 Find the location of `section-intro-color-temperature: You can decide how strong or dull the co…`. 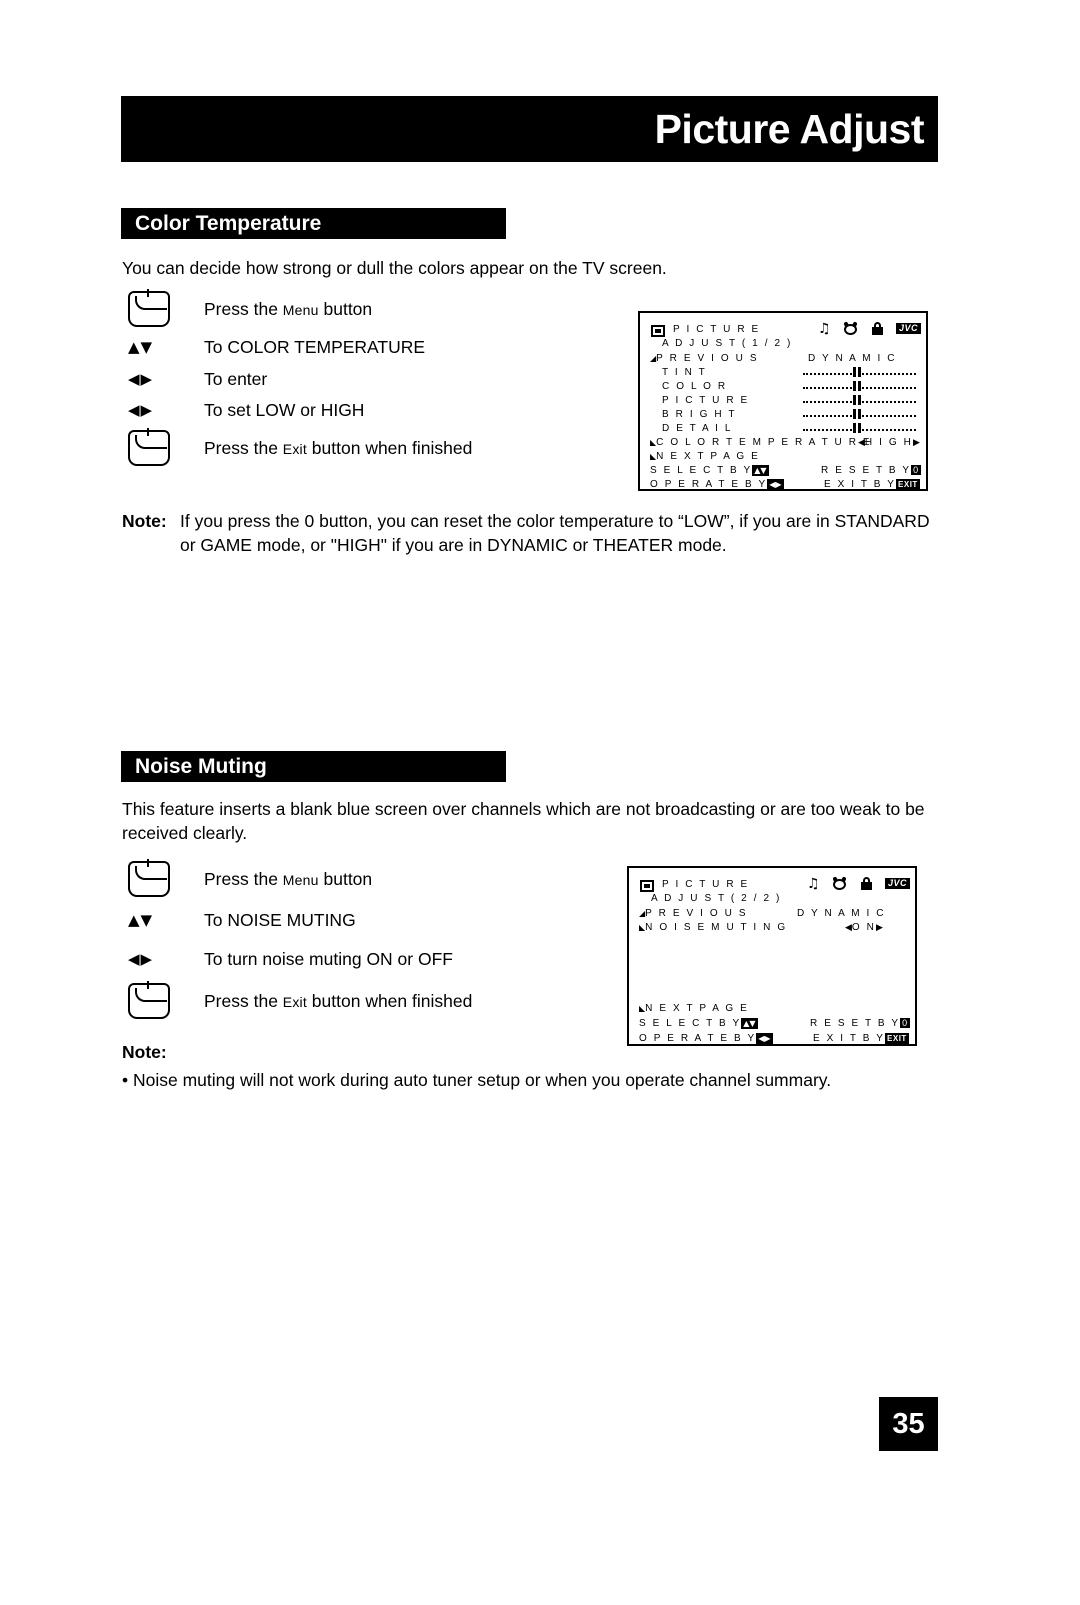

section-intro-color-temperature: You can decide how strong or dull the co… is located at coordinates (394, 268).